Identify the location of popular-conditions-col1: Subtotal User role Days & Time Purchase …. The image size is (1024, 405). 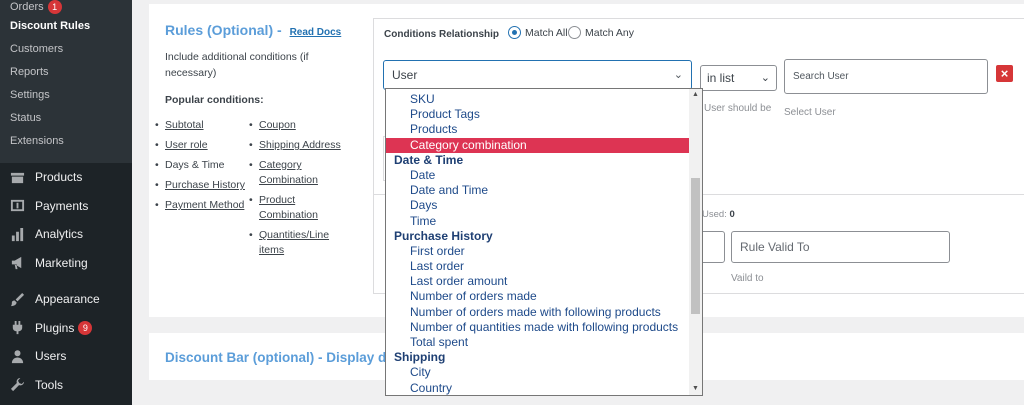
(205, 165).